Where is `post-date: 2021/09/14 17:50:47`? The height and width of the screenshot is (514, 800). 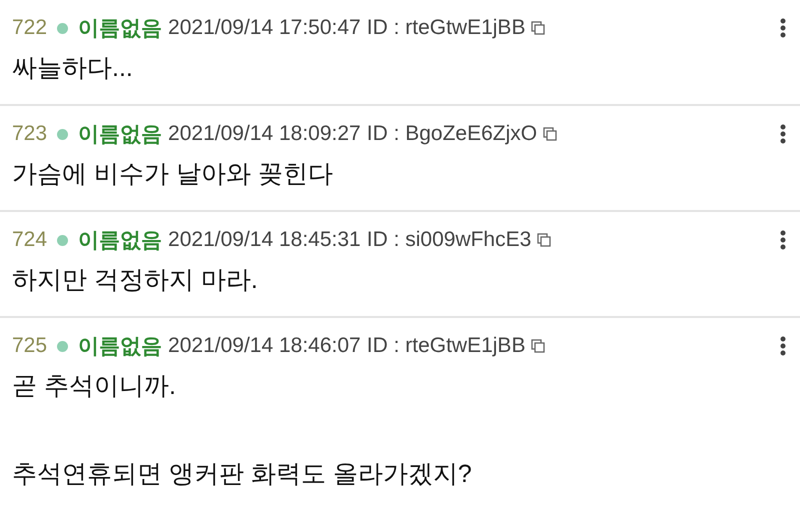 post-date: 2021/09/14 17:50:47 is located at coordinates (264, 28).